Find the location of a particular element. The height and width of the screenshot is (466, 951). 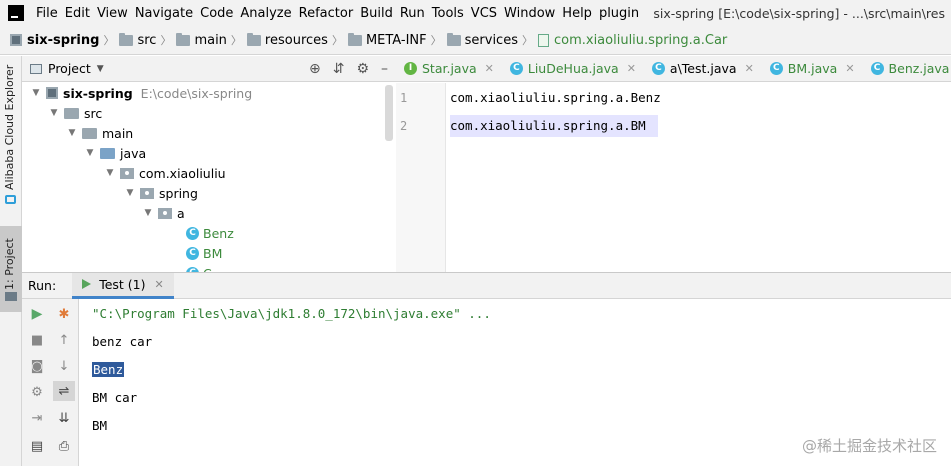

camera-icon: ◙ is located at coordinates (37, 366).